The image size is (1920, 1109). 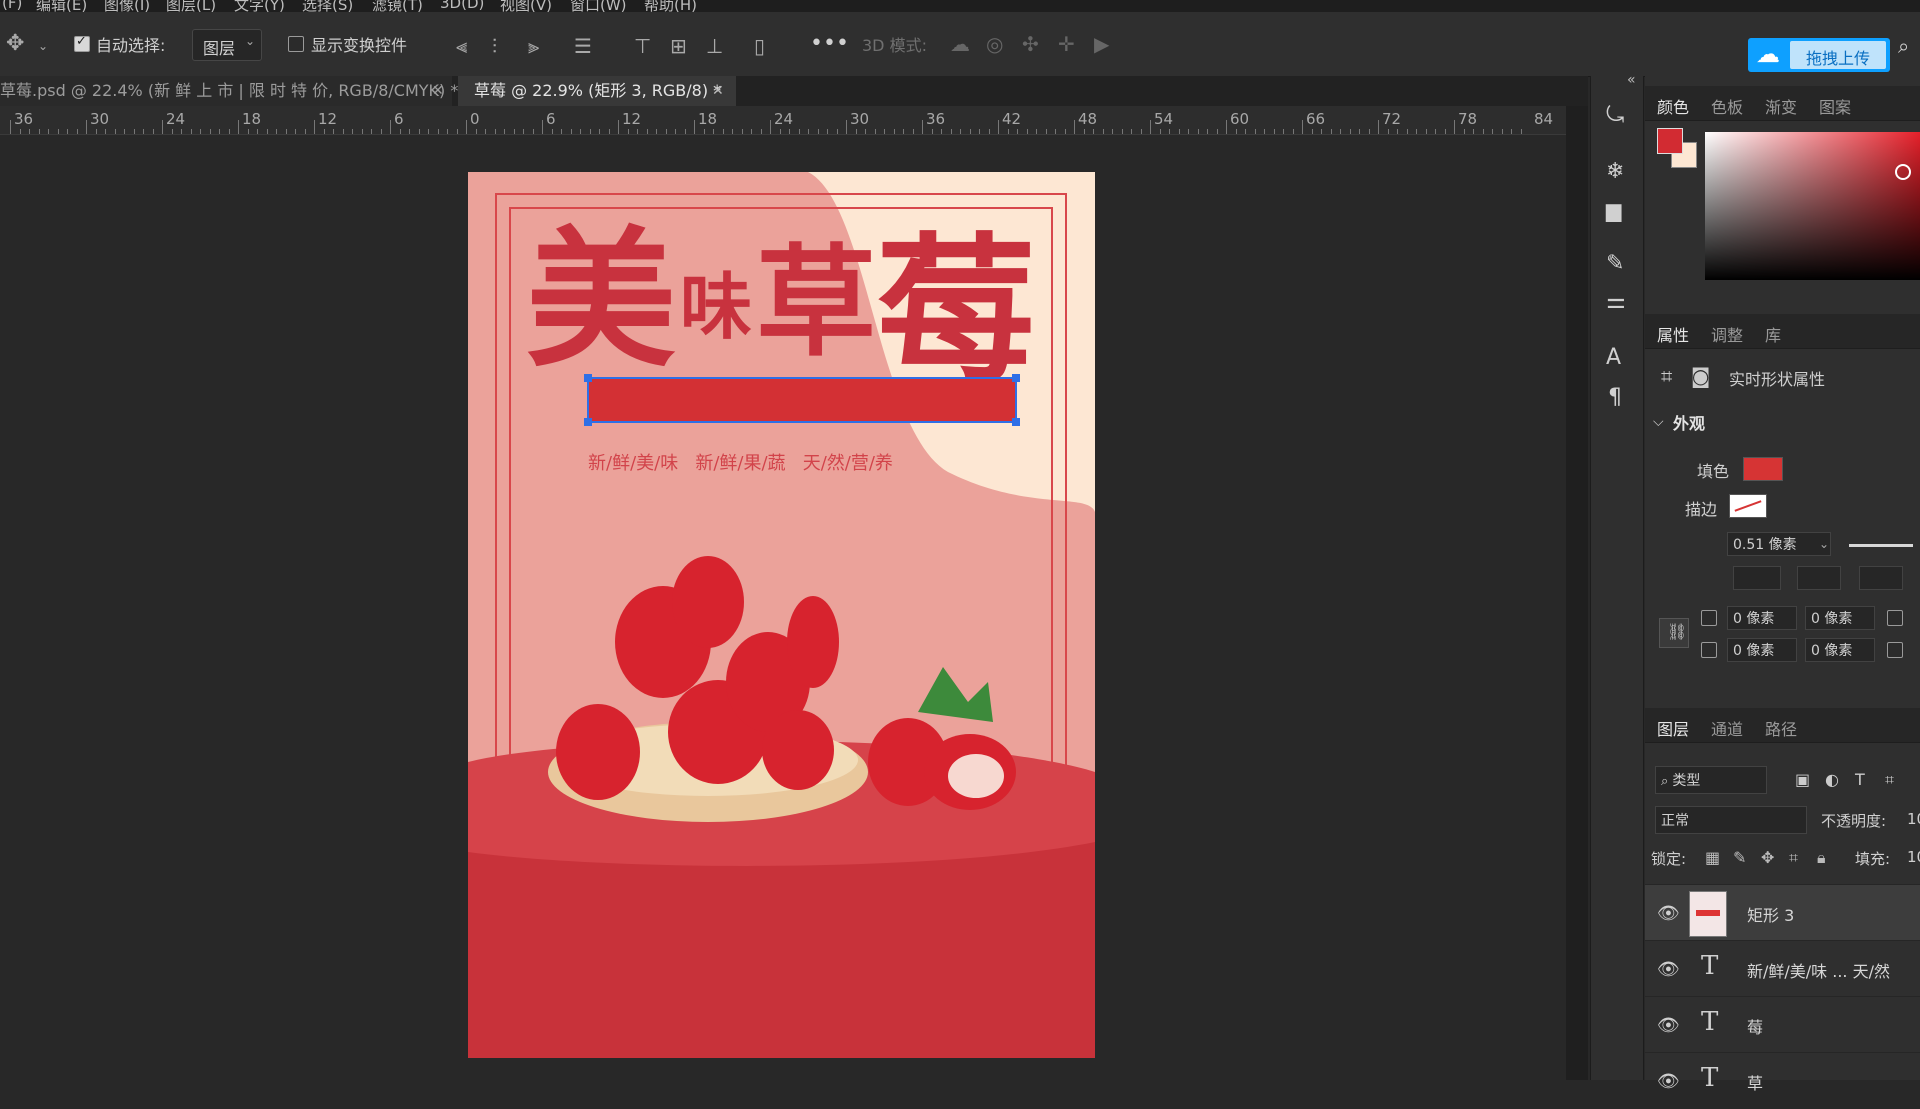 What do you see at coordinates (1819, 578) in the screenshot?
I see `stroke-caps-dropdown` at bounding box center [1819, 578].